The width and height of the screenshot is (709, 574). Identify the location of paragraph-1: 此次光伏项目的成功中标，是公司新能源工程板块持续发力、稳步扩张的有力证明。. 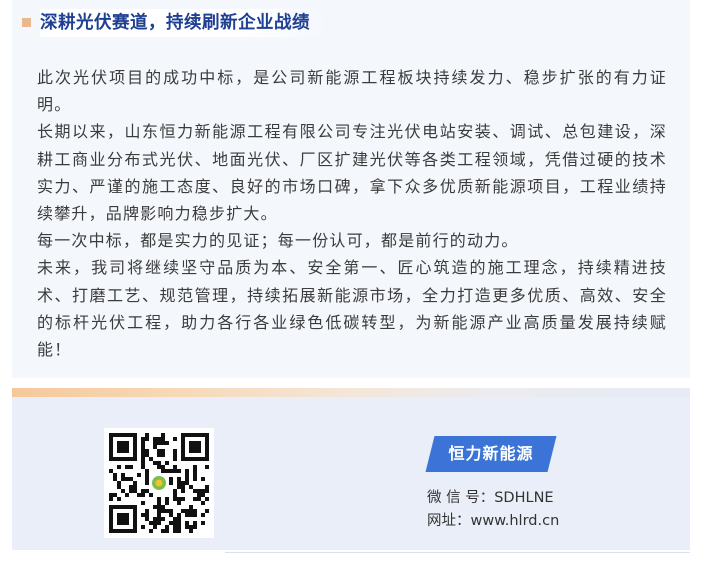
(352, 91).